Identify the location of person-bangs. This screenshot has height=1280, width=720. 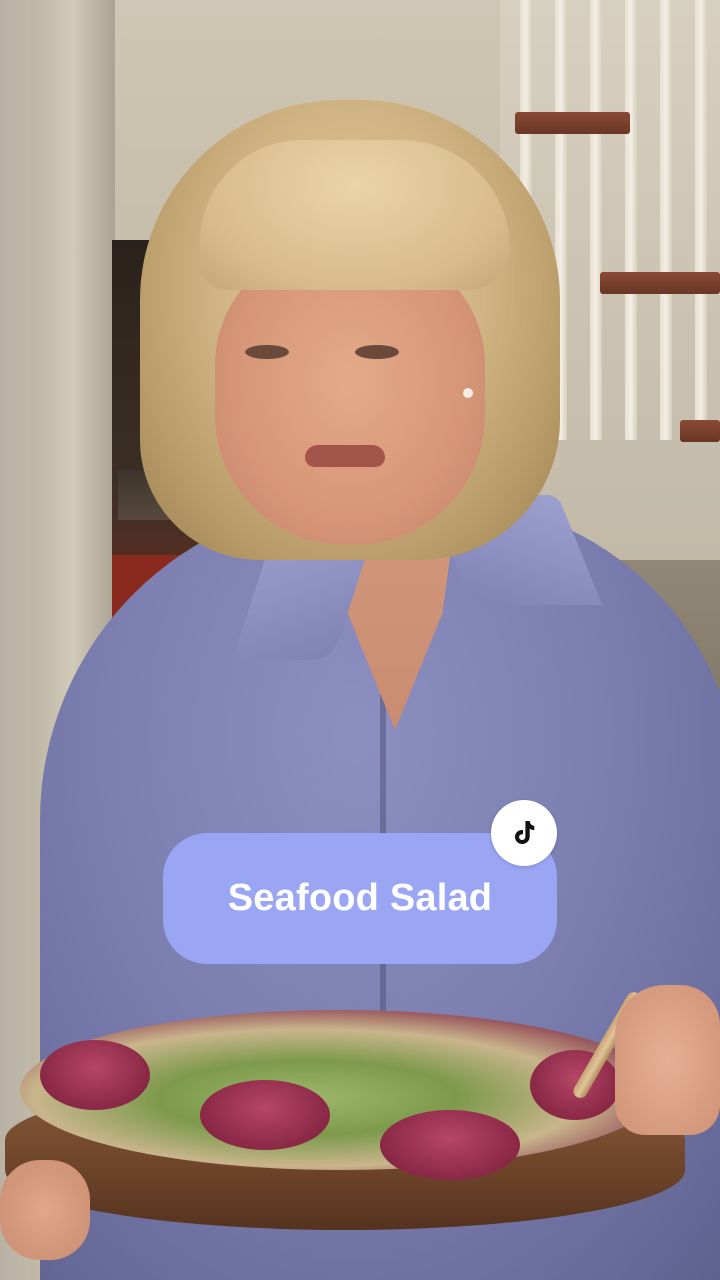
(355, 215).